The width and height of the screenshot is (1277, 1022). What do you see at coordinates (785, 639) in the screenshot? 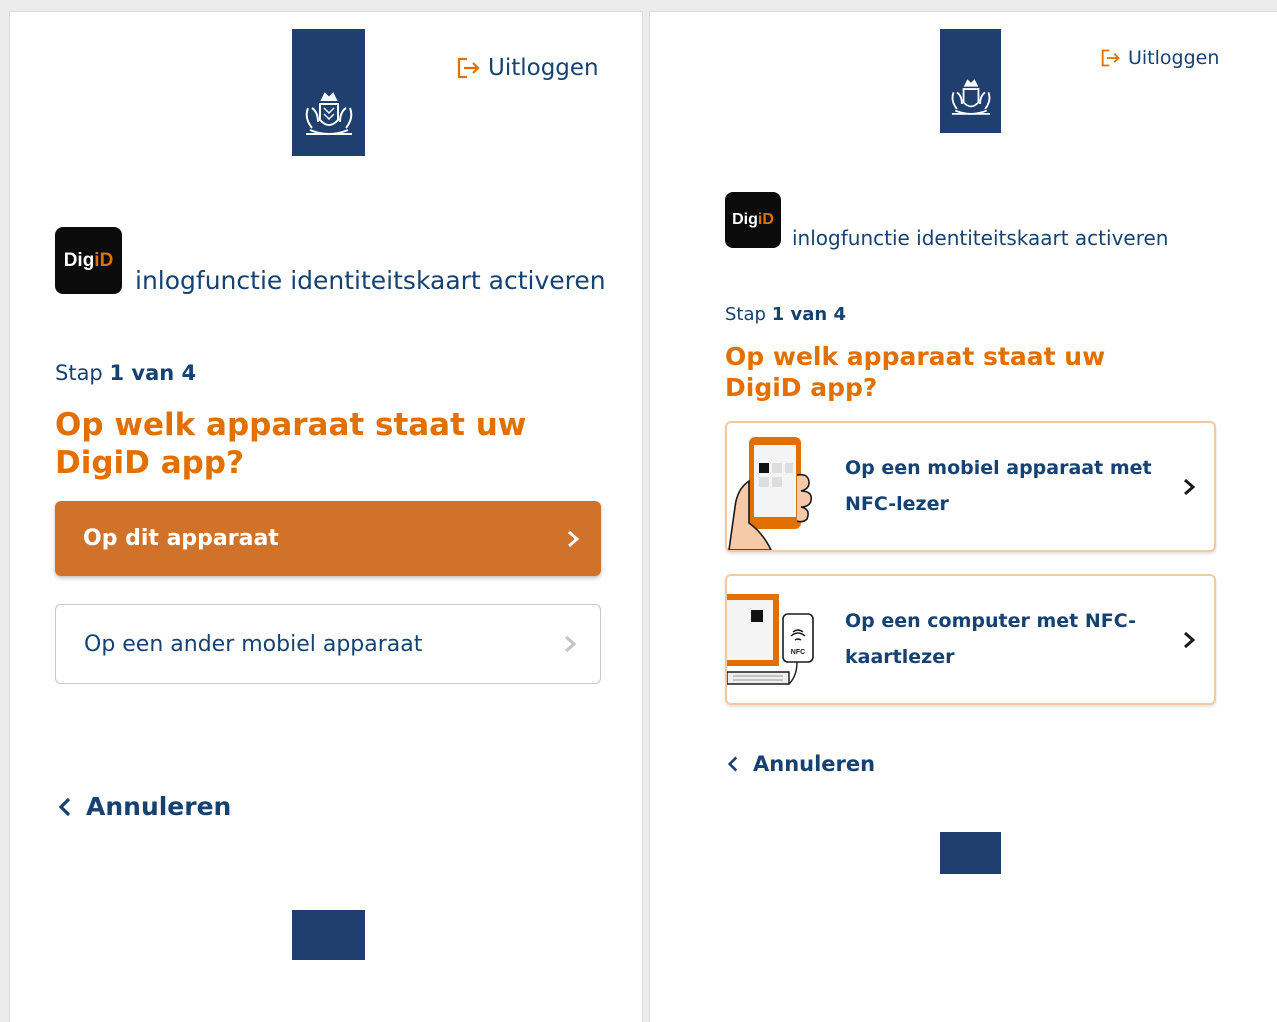
I see `computer-nfc-reader-illustration-icon: NFC` at bounding box center [785, 639].